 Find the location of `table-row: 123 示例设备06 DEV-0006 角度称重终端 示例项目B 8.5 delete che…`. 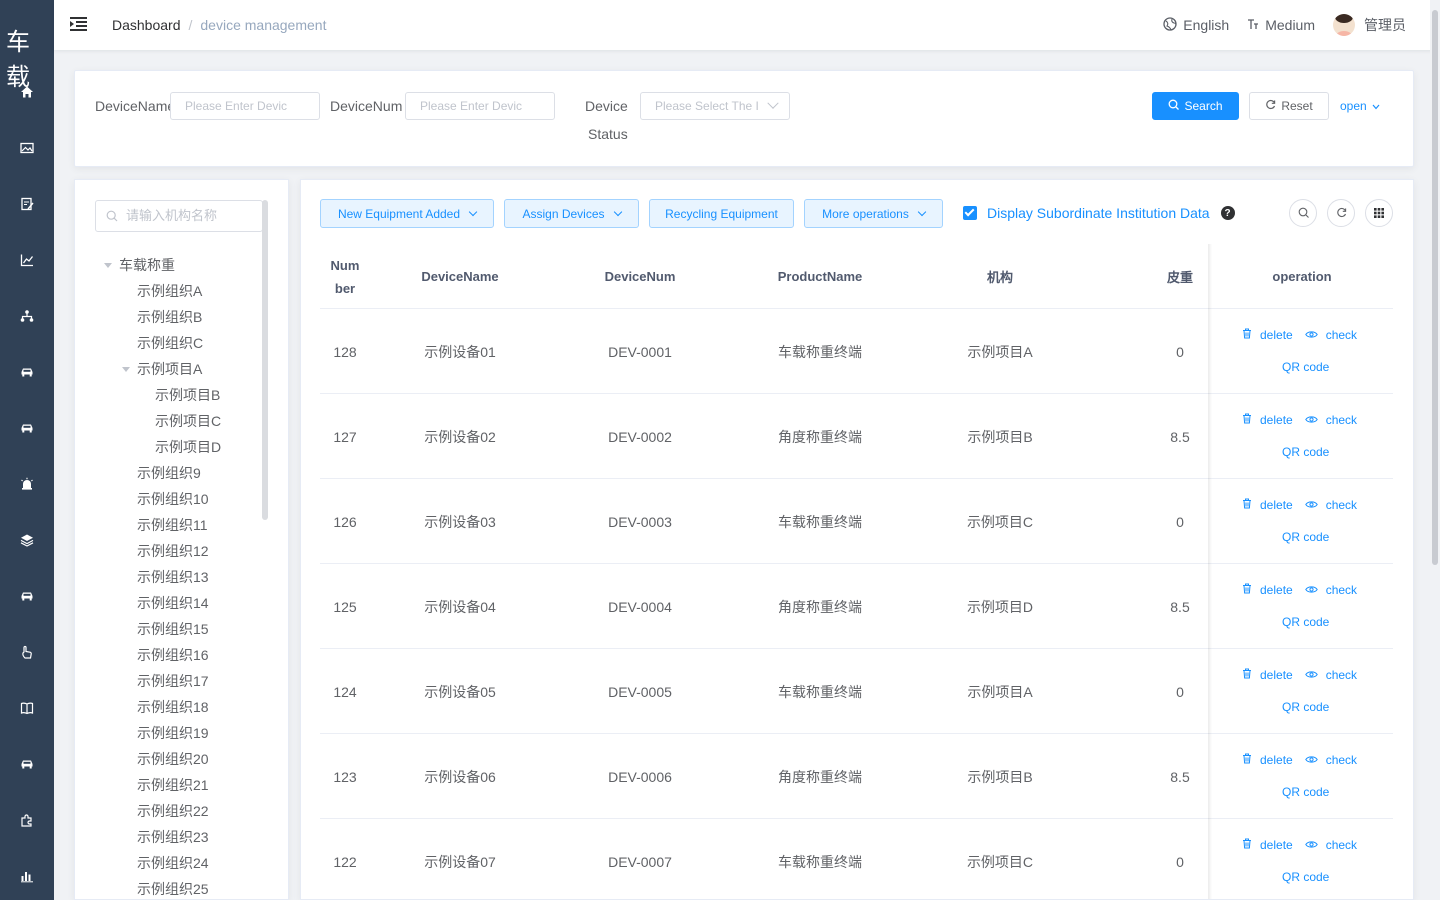

table-row: 123 示例设备06 DEV-0006 角度称重终端 示例项目B 8.5 delete che… is located at coordinates (856, 776).